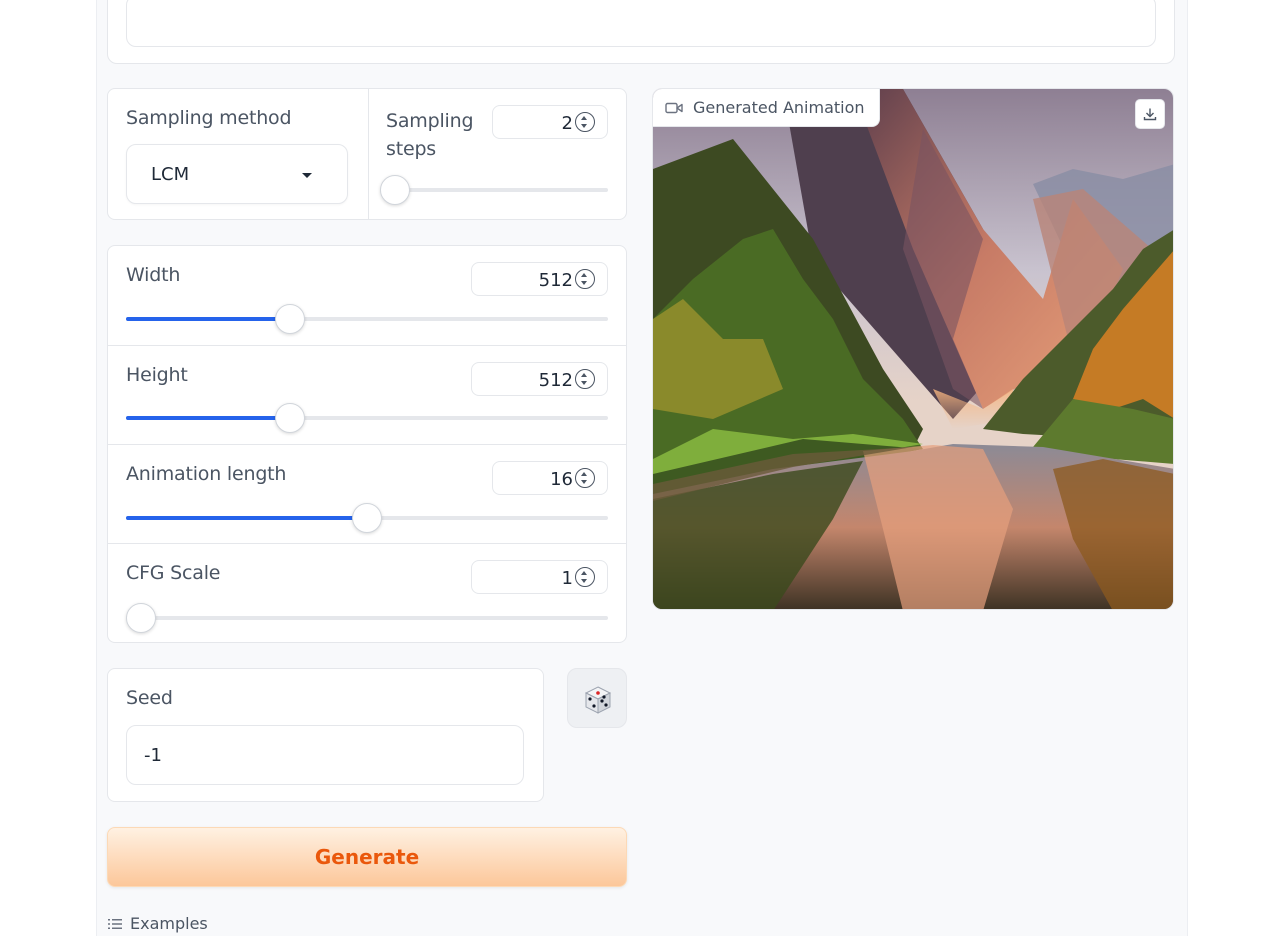 The height and width of the screenshot is (936, 1280). What do you see at coordinates (561, 479) in the screenshot?
I see `animation-length-value: 16` at bounding box center [561, 479].